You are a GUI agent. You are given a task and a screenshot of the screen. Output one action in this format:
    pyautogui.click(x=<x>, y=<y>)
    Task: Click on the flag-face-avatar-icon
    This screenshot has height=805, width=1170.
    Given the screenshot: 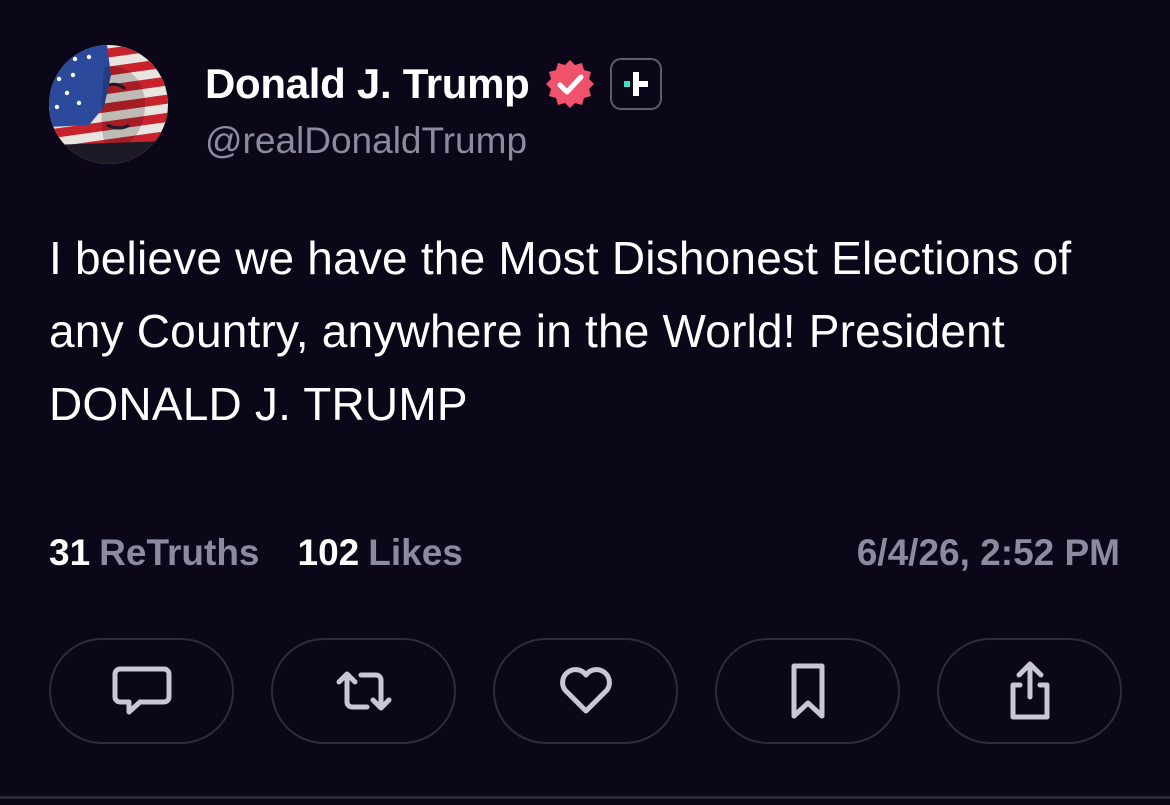 What is the action you would take?
    pyautogui.click(x=108, y=104)
    